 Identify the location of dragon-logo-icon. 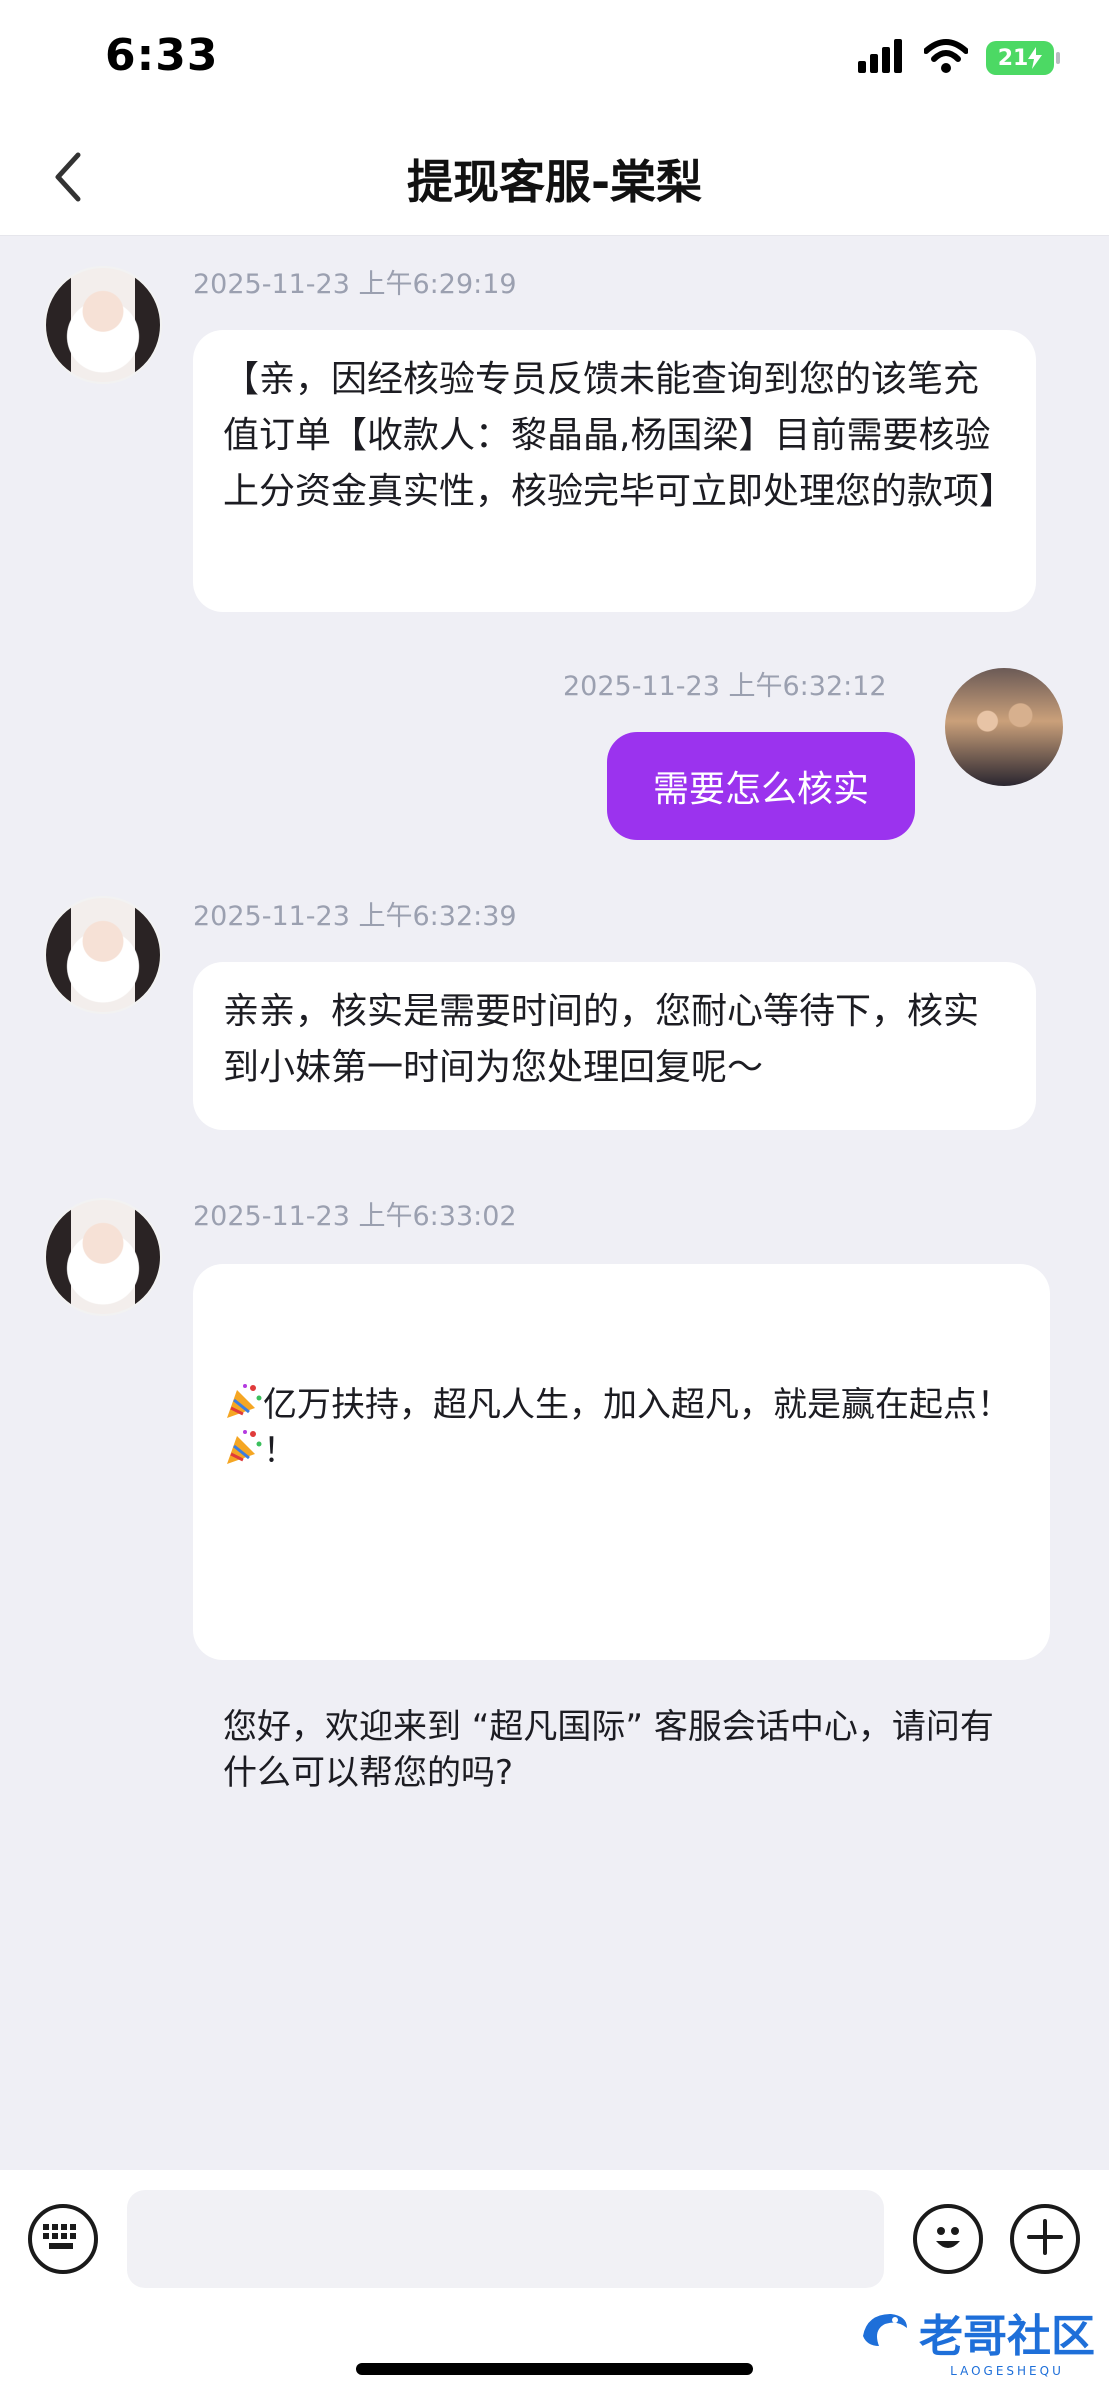
(885, 2339).